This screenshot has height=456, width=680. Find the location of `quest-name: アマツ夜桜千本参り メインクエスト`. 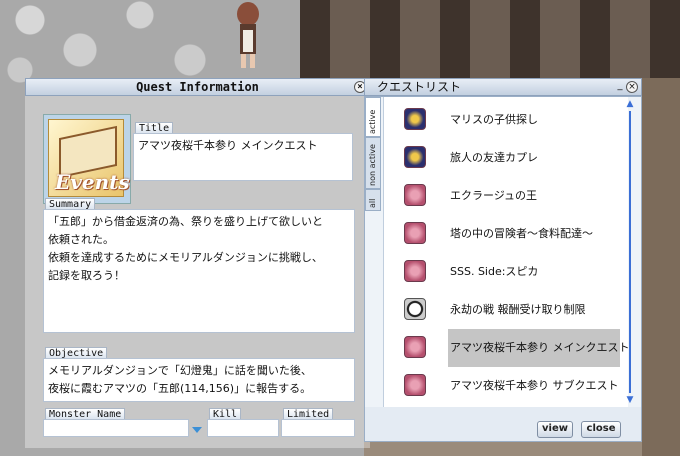

quest-name: アマツ夜桜千本参り メインクエスト is located at coordinates (540, 347).